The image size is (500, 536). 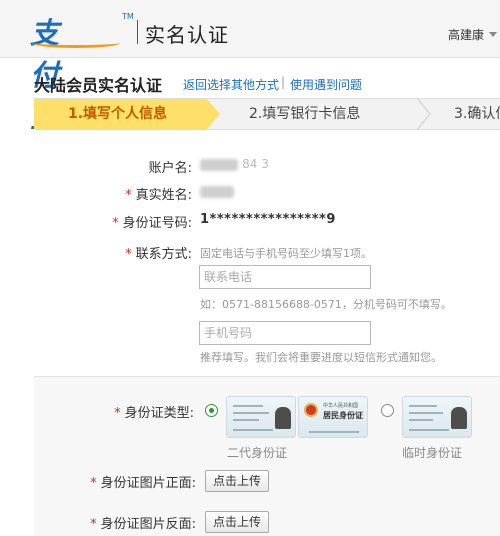 What do you see at coordinates (285, 277) in the screenshot?
I see `phone-input` at bounding box center [285, 277].